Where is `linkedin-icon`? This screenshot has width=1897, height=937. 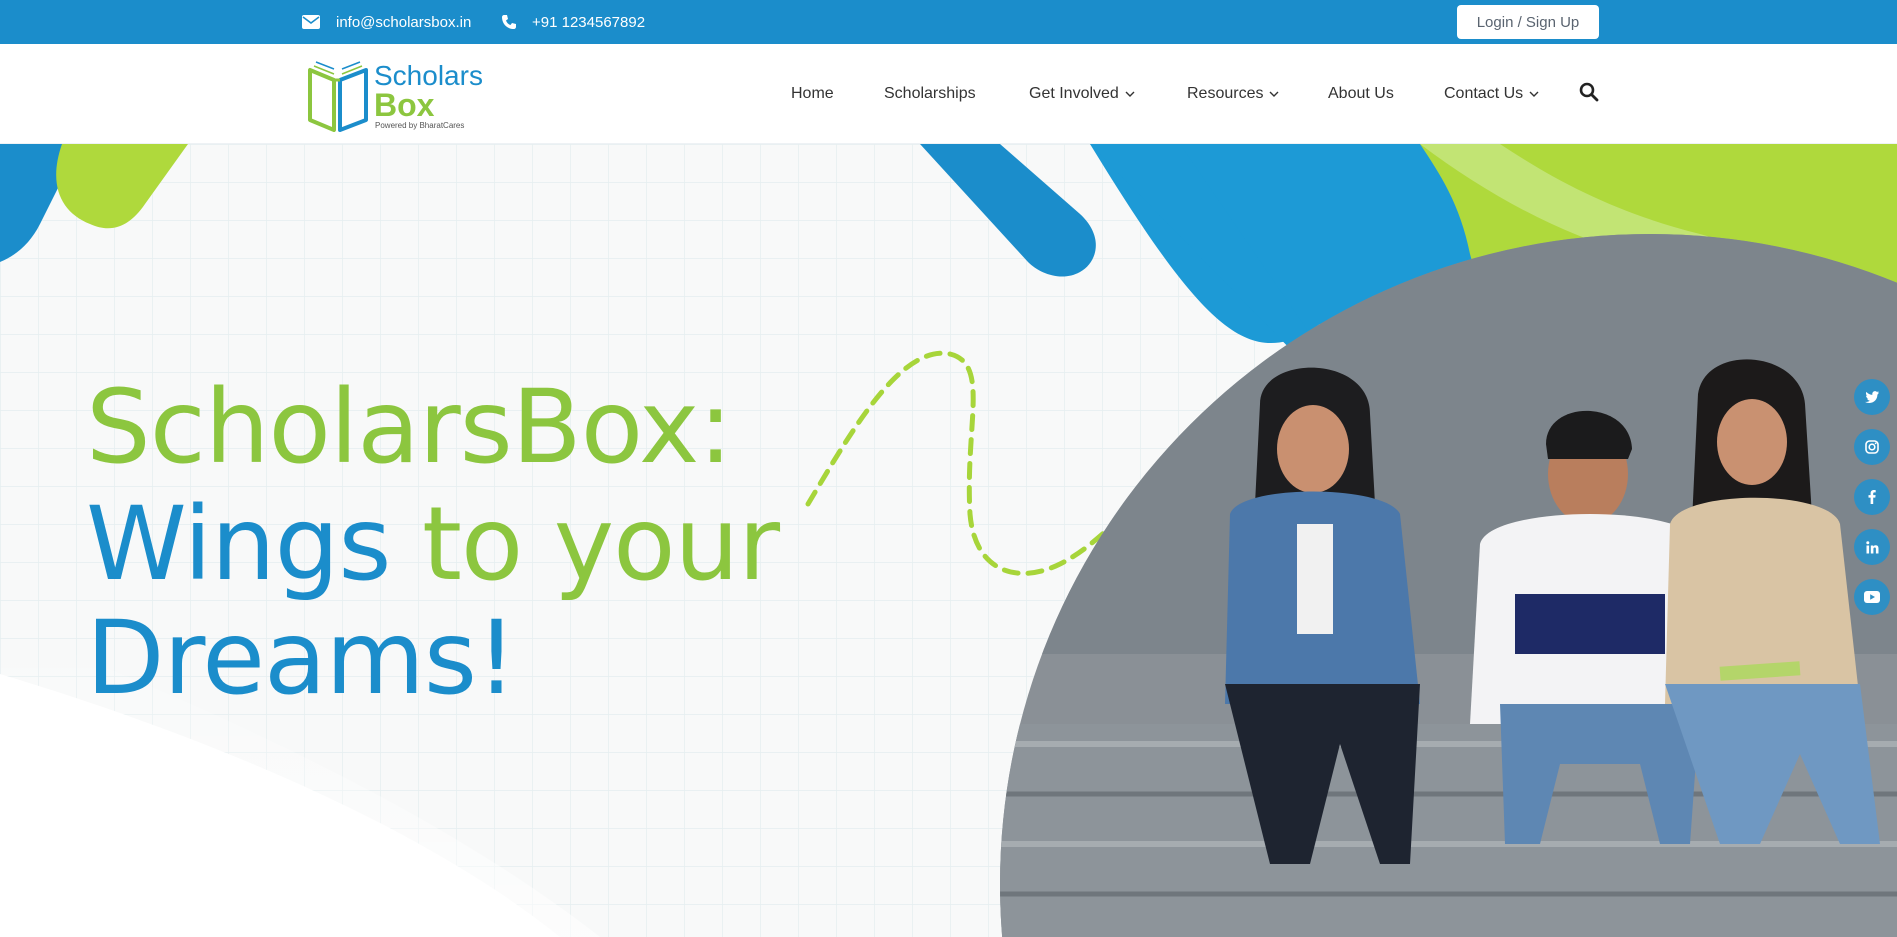
linkedin-icon is located at coordinates (1871, 546).